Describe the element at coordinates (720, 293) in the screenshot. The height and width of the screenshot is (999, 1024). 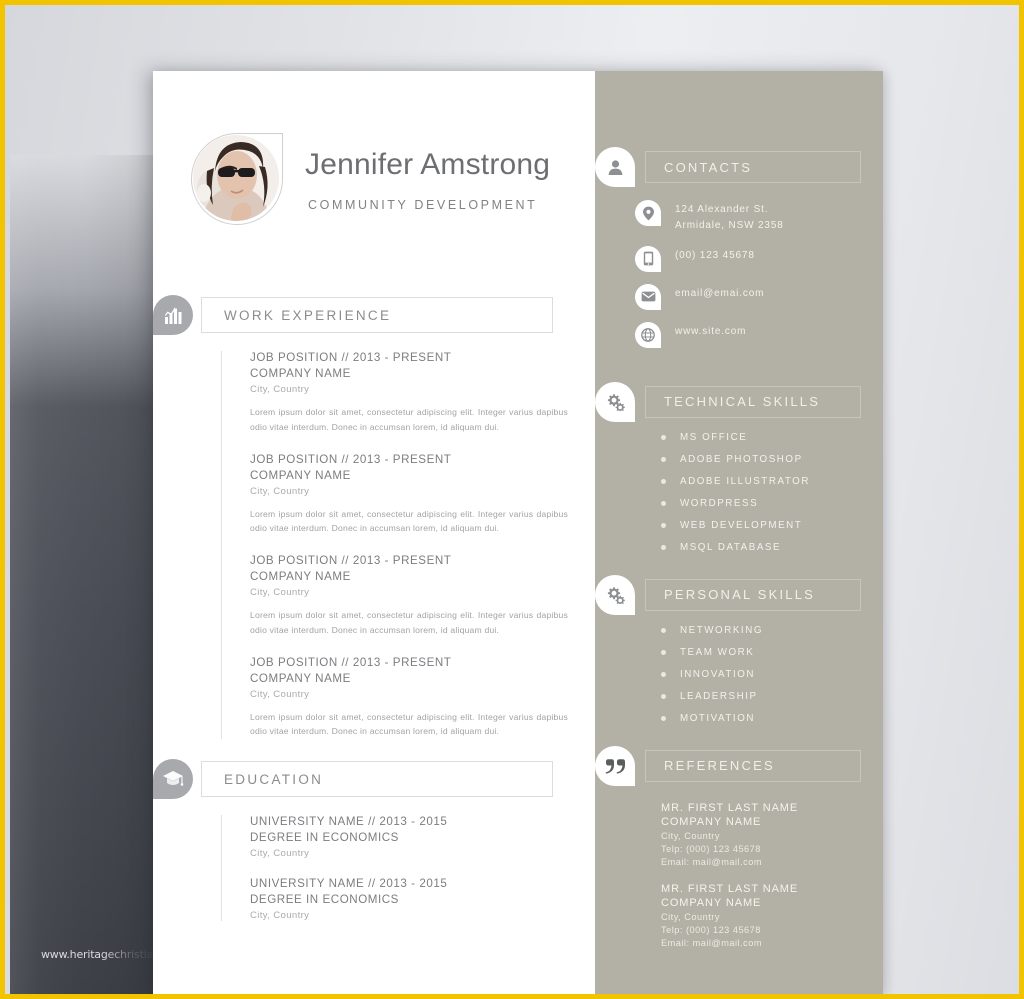
I see `contact-email: email@emai.com` at that location.